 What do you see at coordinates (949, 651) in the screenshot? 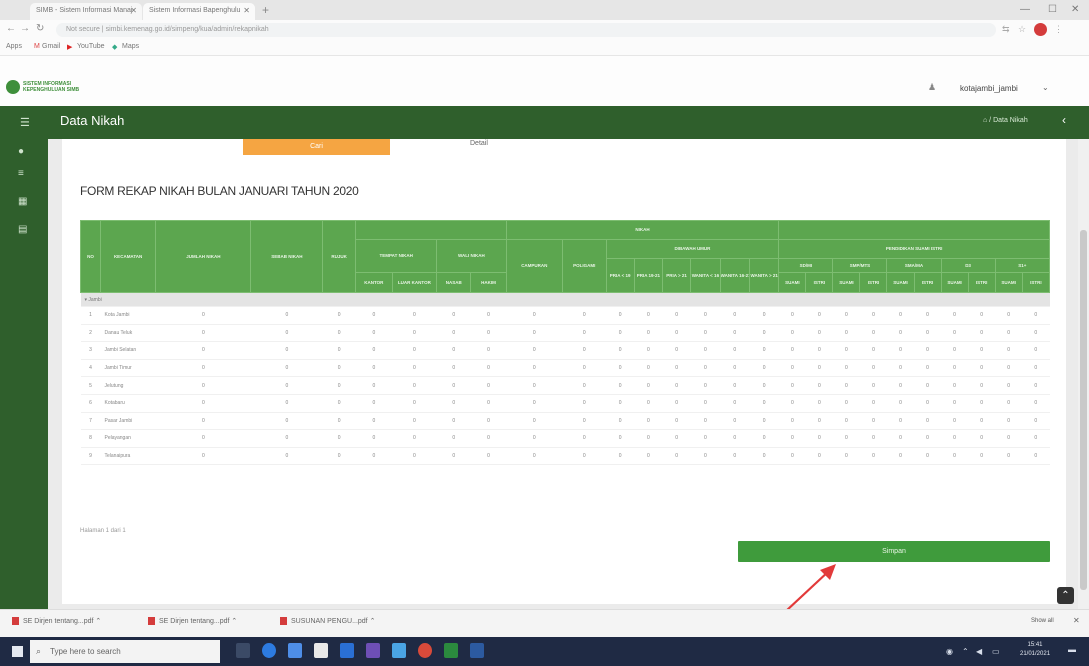
I see `network-icon: ◉` at bounding box center [949, 651].